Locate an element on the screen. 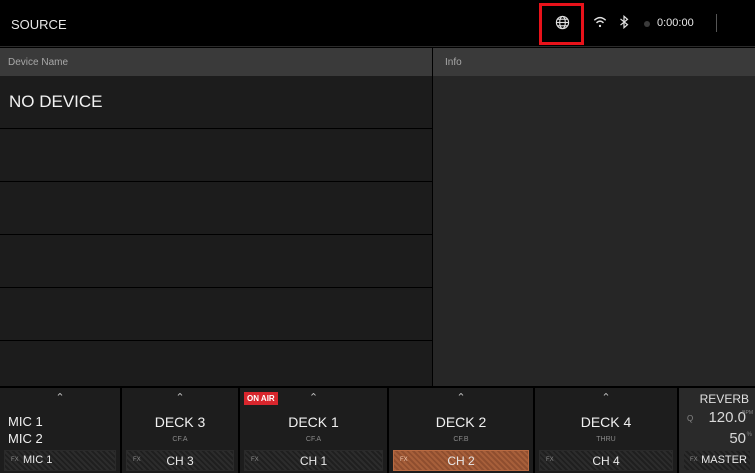  master-fx-assign-button: FX MASTER is located at coordinates (717, 460).